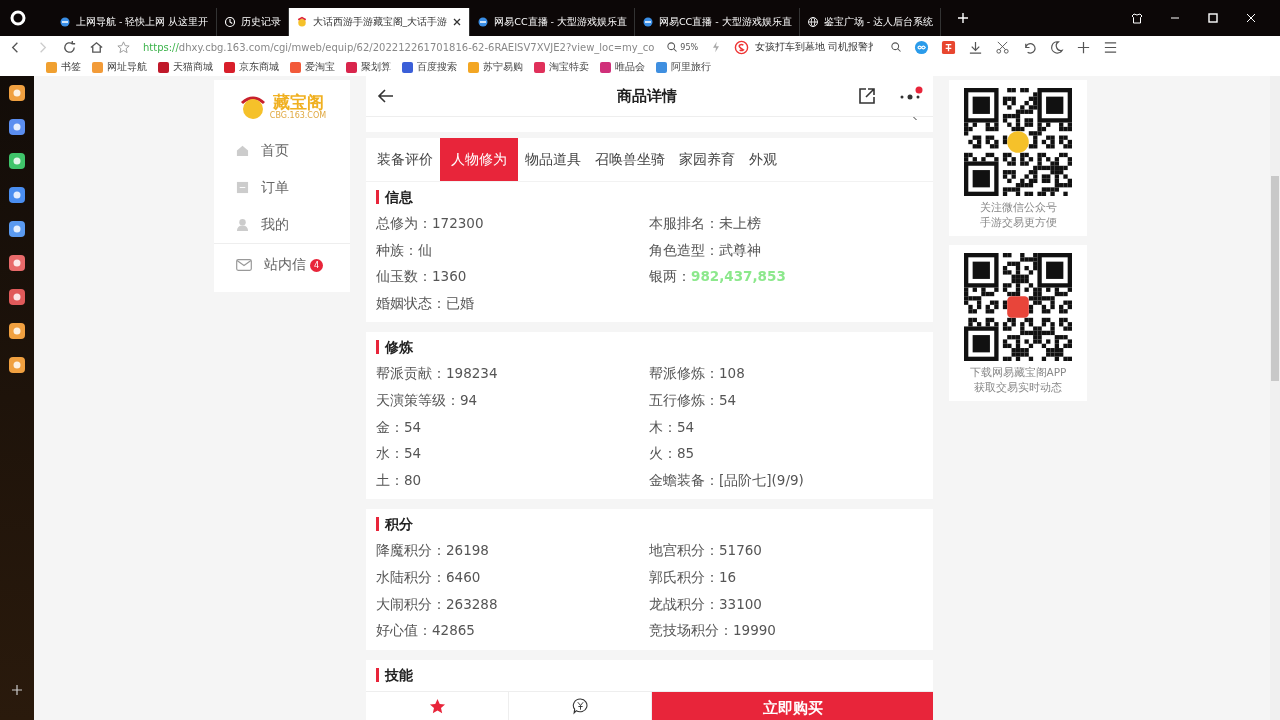 The height and width of the screenshot is (720, 1280). What do you see at coordinates (672, 427) in the screenshot?
I see `field-row-text: 木：54` at bounding box center [672, 427].